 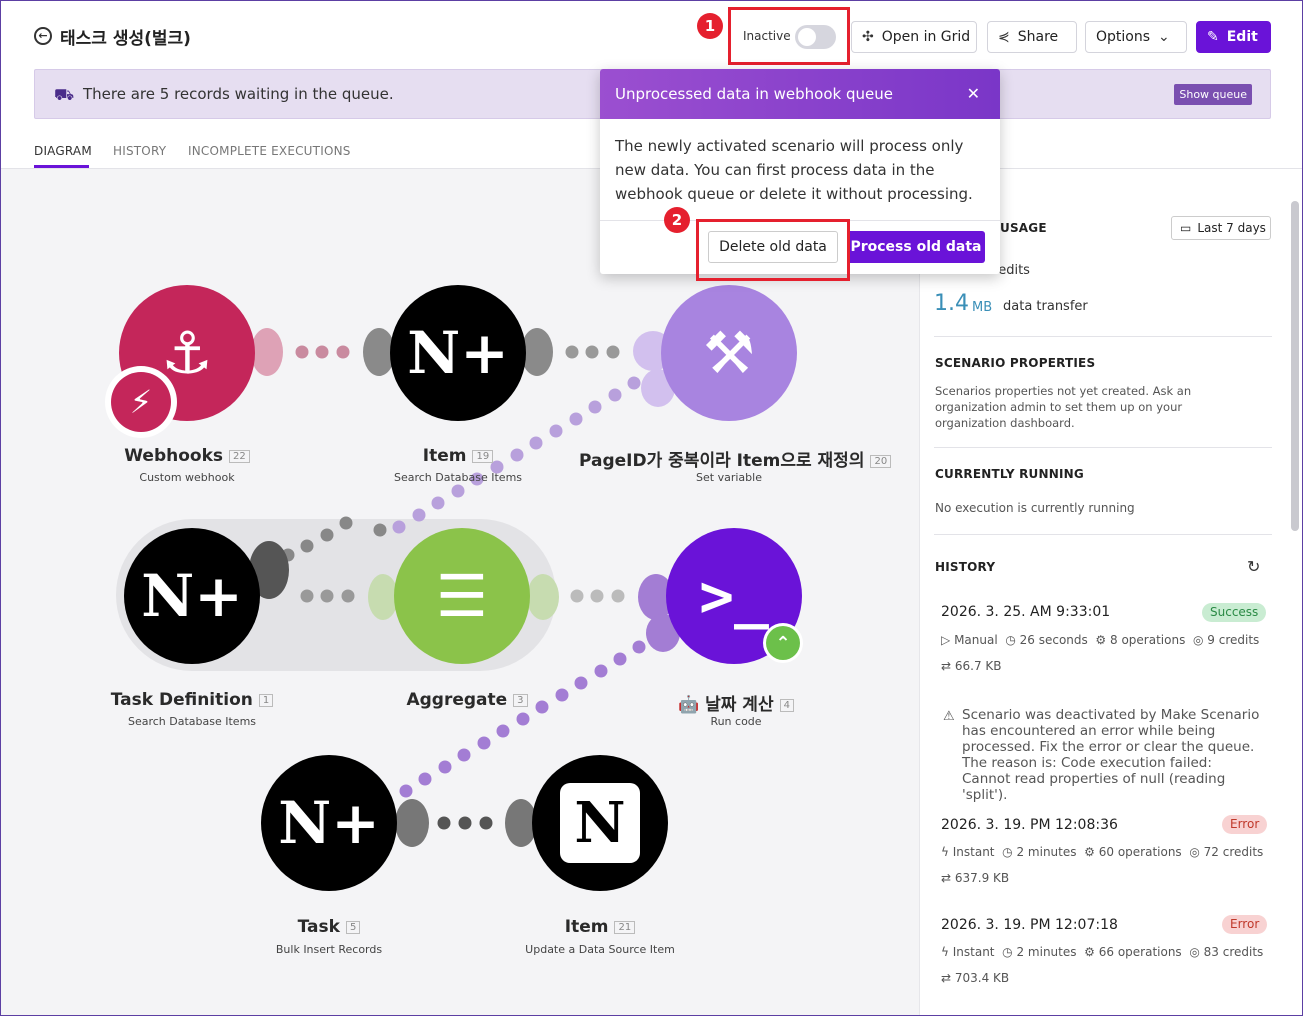 What do you see at coordinates (592, 352) in the screenshot?
I see `connector-item-tools` at bounding box center [592, 352].